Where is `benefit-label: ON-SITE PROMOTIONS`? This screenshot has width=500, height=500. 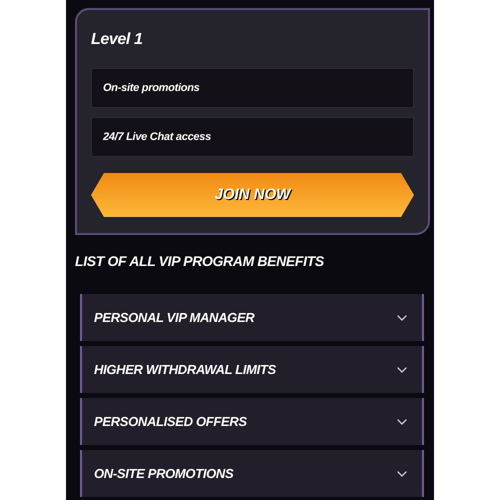
benefit-label: ON-SITE PROMOTIONS is located at coordinates (164, 473).